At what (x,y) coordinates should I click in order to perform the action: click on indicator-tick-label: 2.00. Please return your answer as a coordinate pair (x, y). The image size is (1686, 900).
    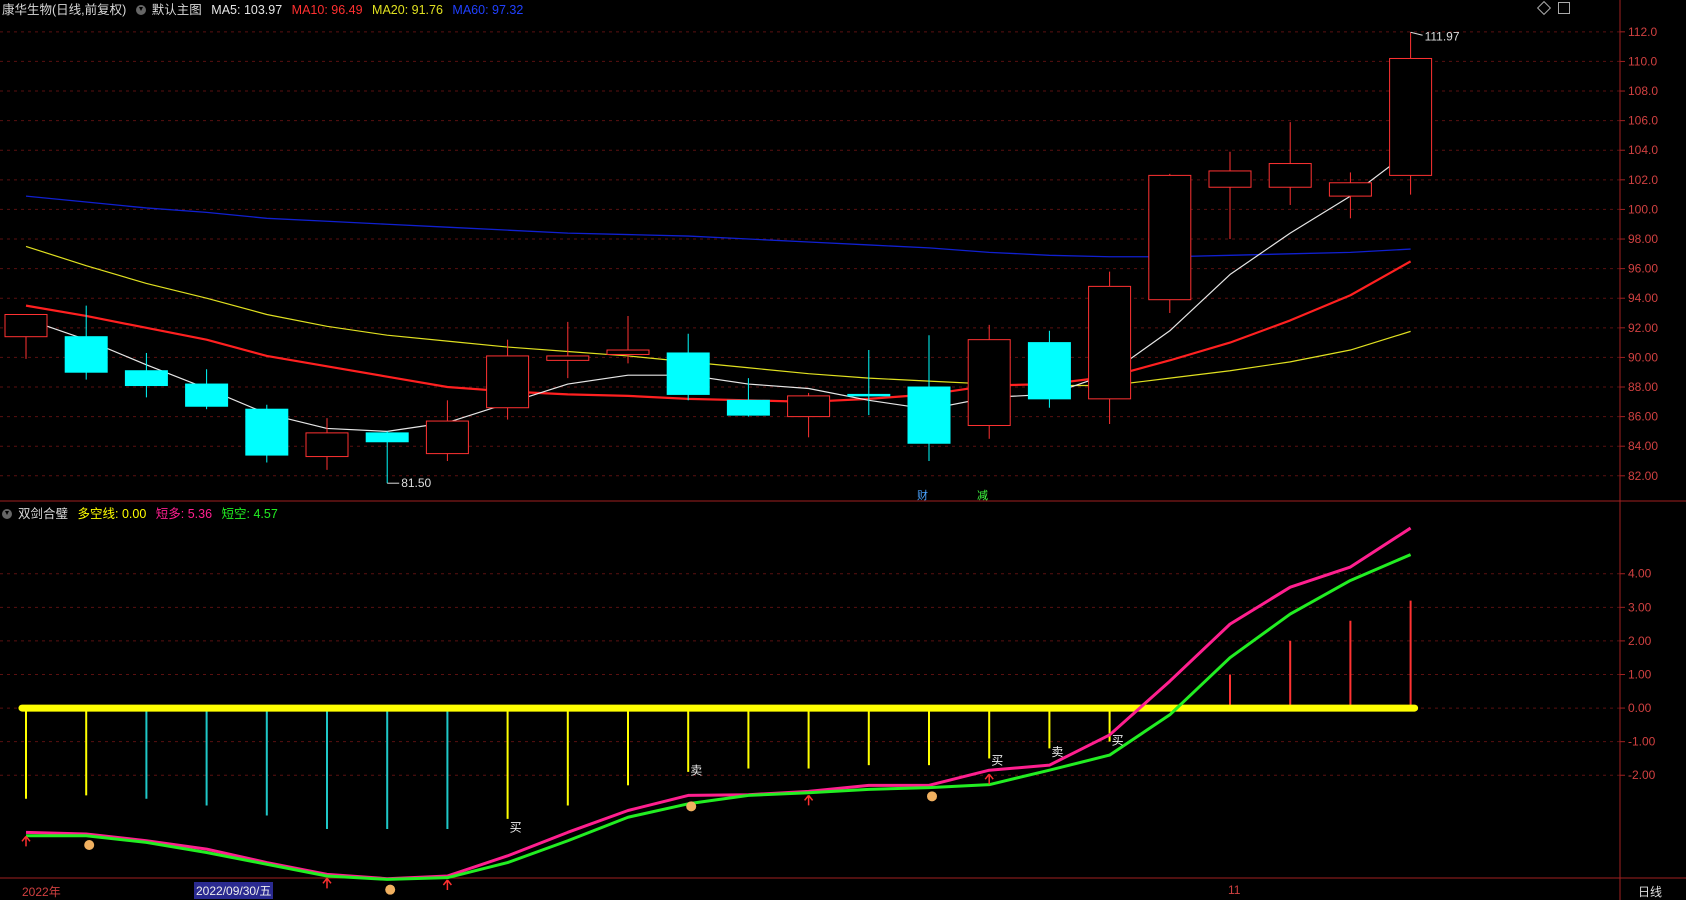
    Looking at the image, I should click on (1640, 641).